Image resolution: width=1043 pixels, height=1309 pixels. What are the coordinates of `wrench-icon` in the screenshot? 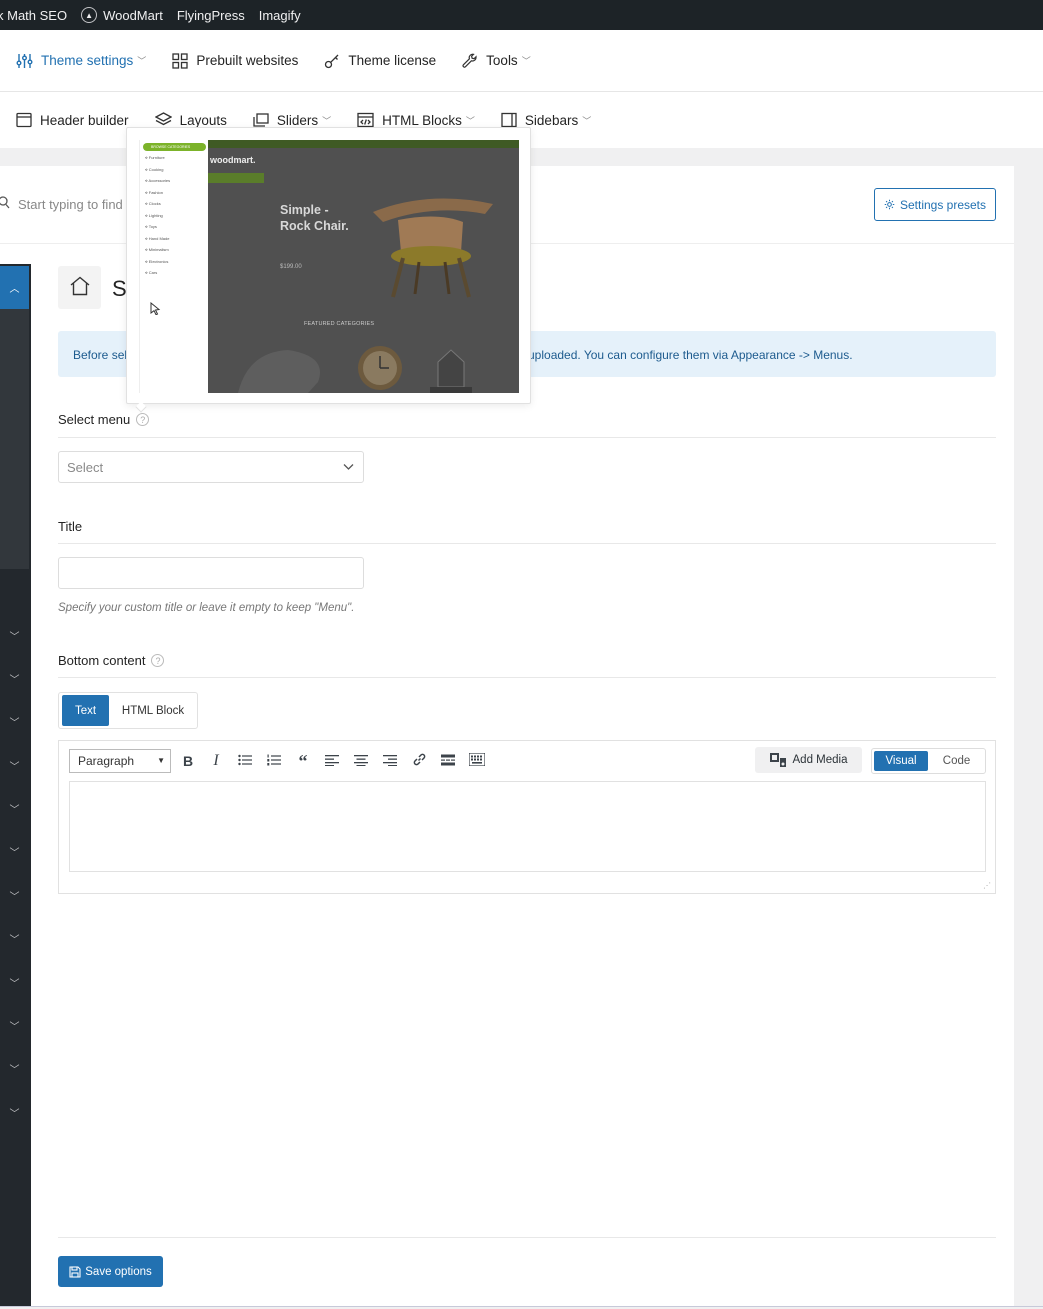 It's located at (470, 61).